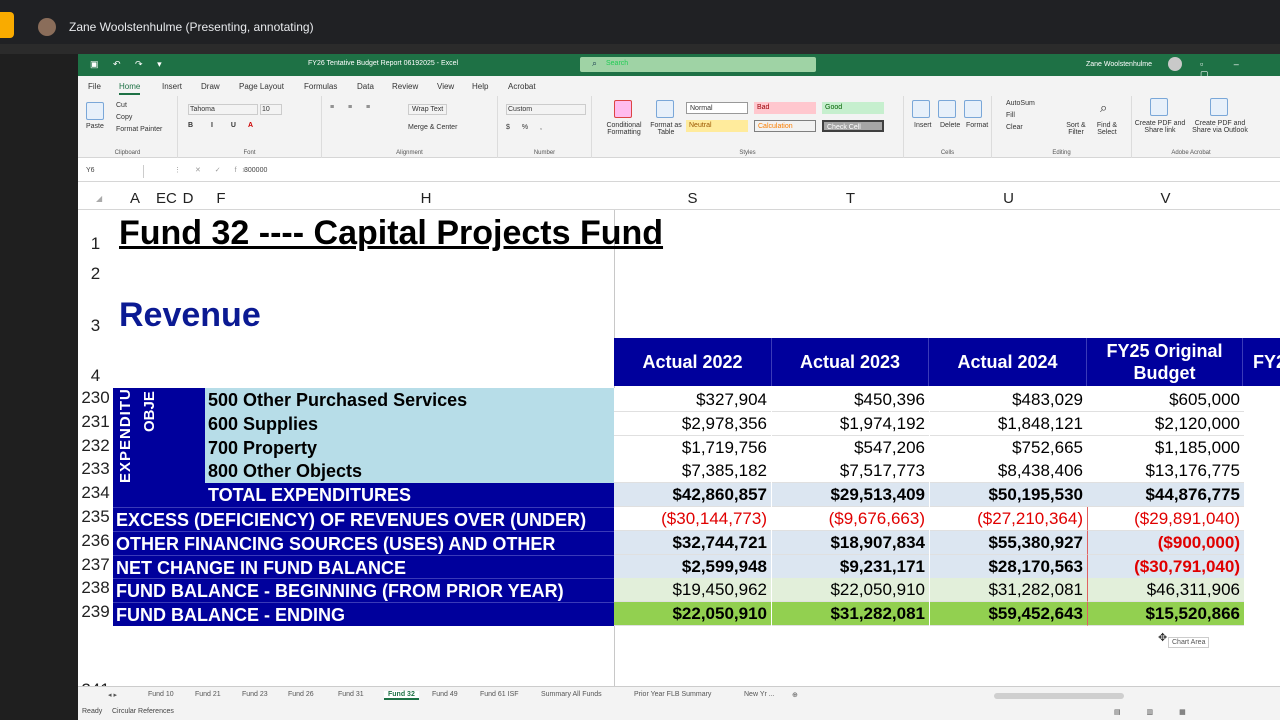  I want to click on sheet-tab: Fund 32, so click(401, 695).